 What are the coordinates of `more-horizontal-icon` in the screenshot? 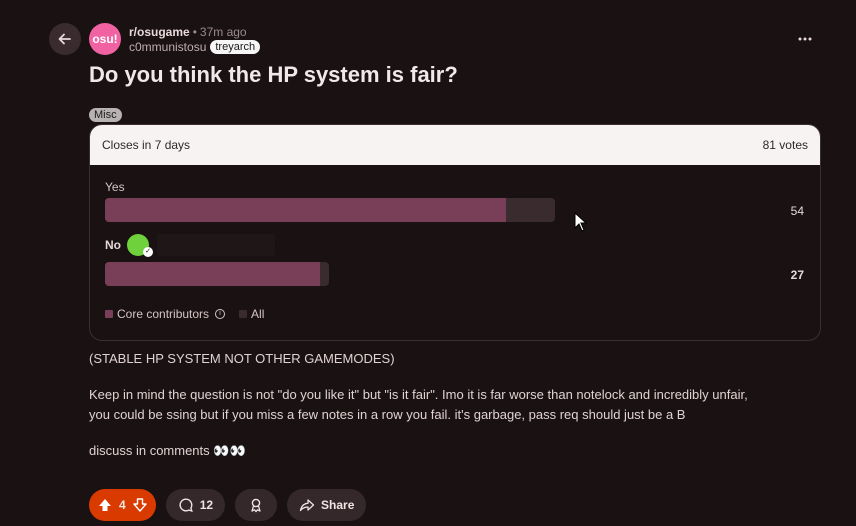 It's located at (805, 39).